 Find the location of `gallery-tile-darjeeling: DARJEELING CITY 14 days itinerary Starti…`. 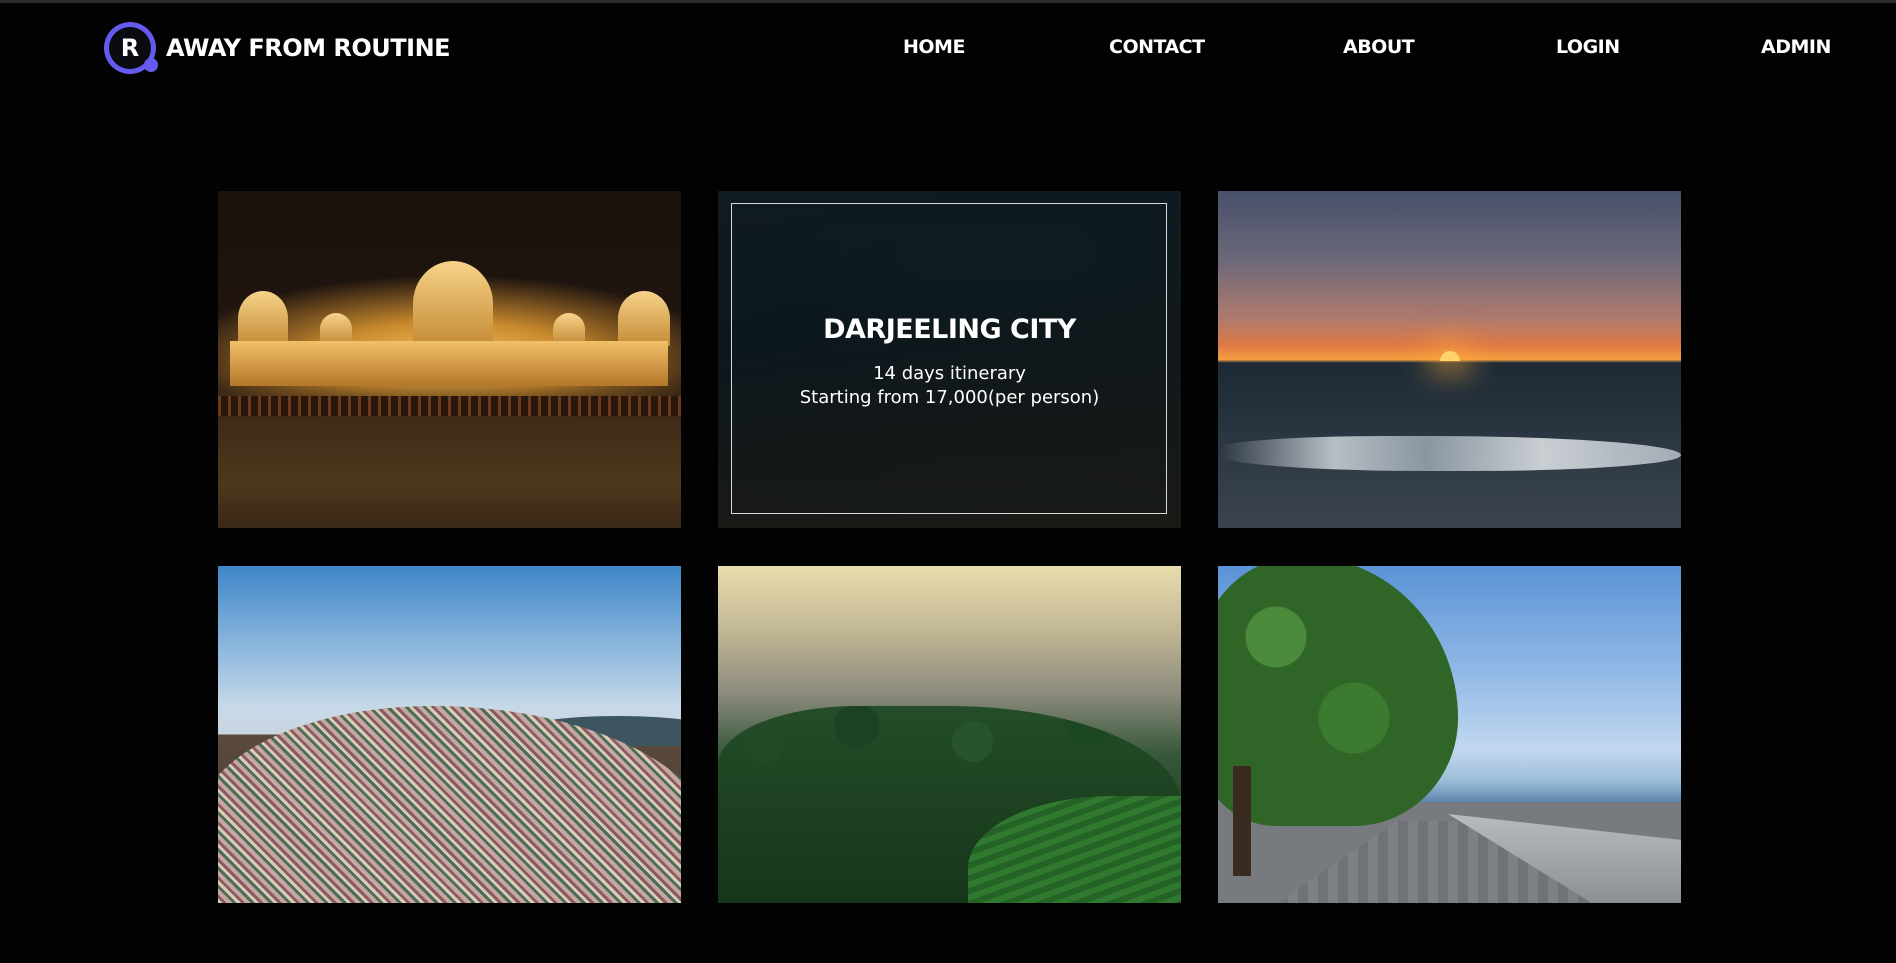

gallery-tile-darjeeling: DARJEELING CITY 14 days itinerary Starti… is located at coordinates (949, 359).